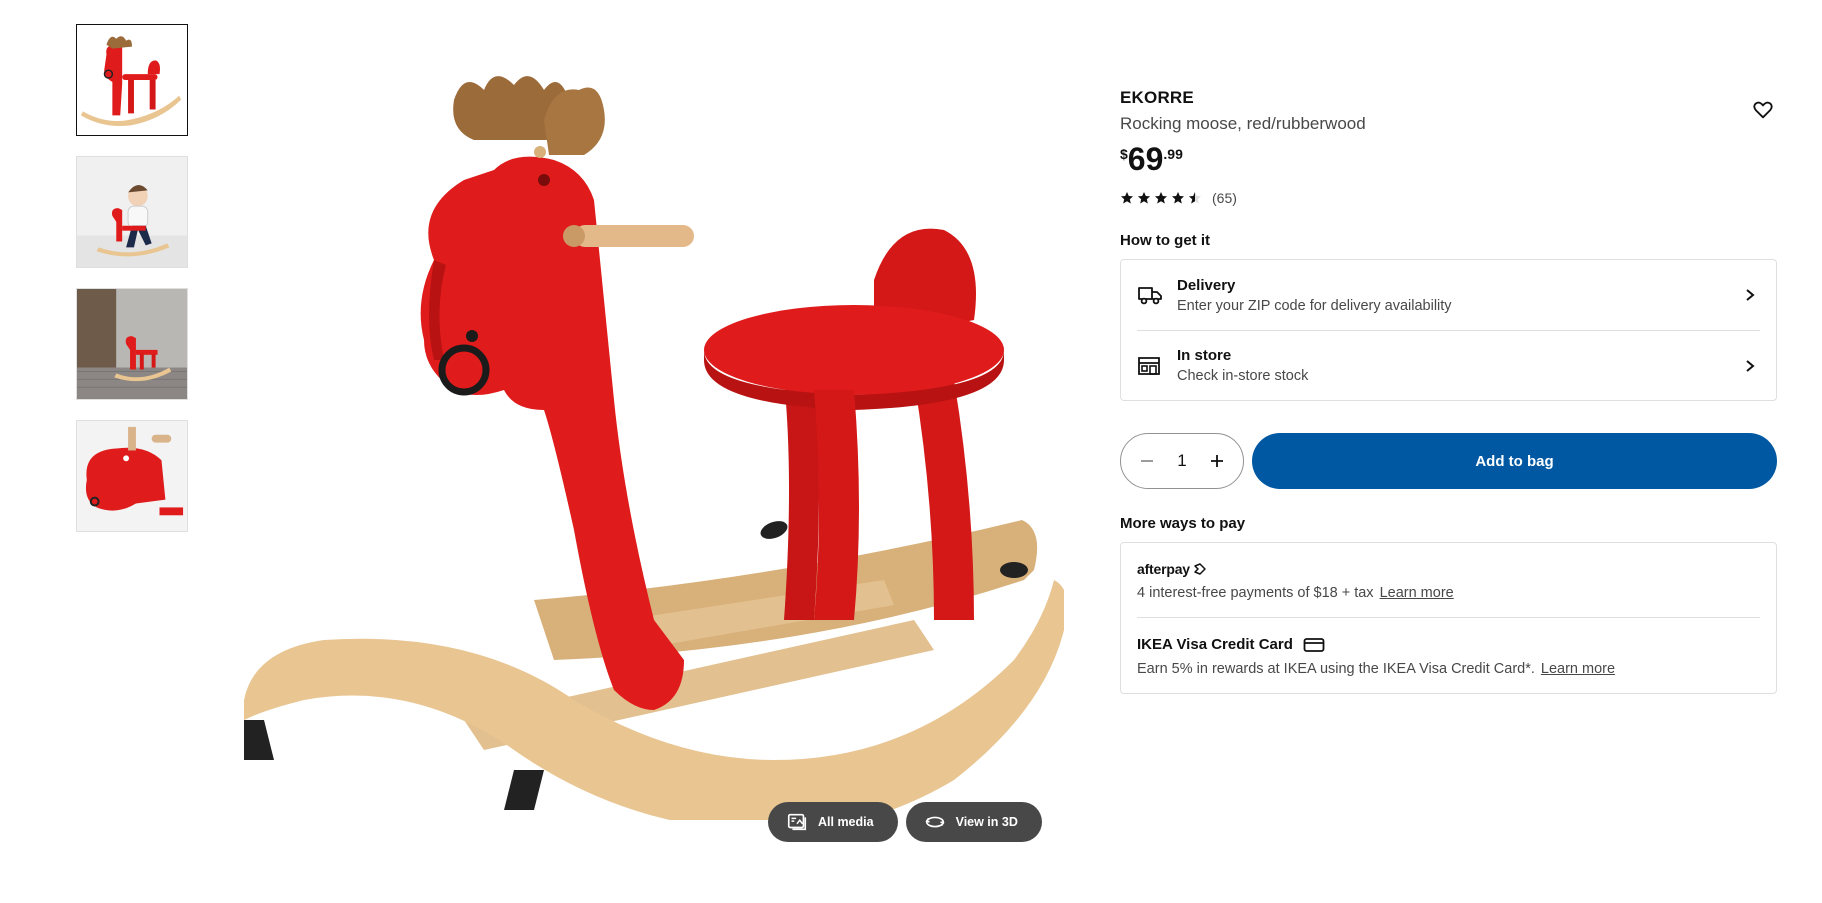 Image resolution: width=1822 pixels, height=903 pixels. What do you see at coordinates (1206, 285) in the screenshot?
I see `delivery-title: Delivery` at bounding box center [1206, 285].